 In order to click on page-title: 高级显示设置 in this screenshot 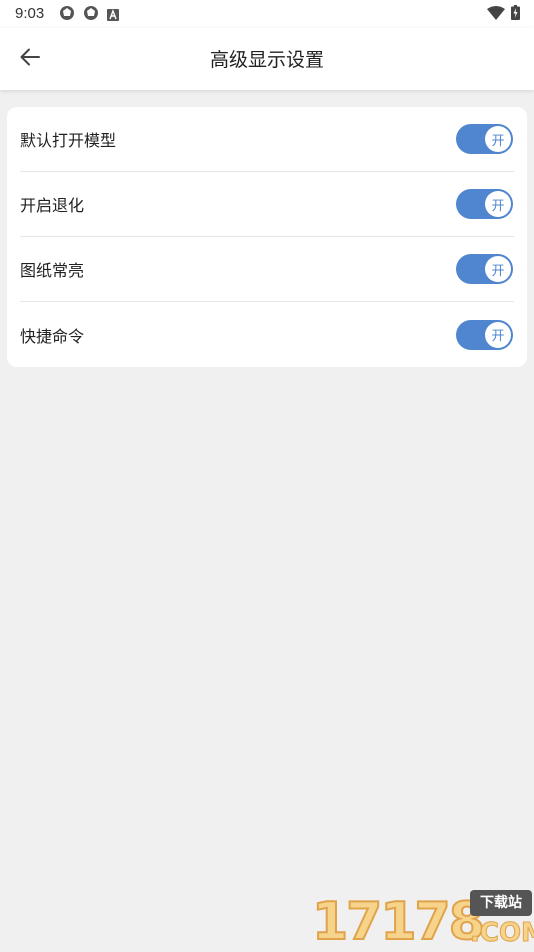, I will do `click(266, 60)`.